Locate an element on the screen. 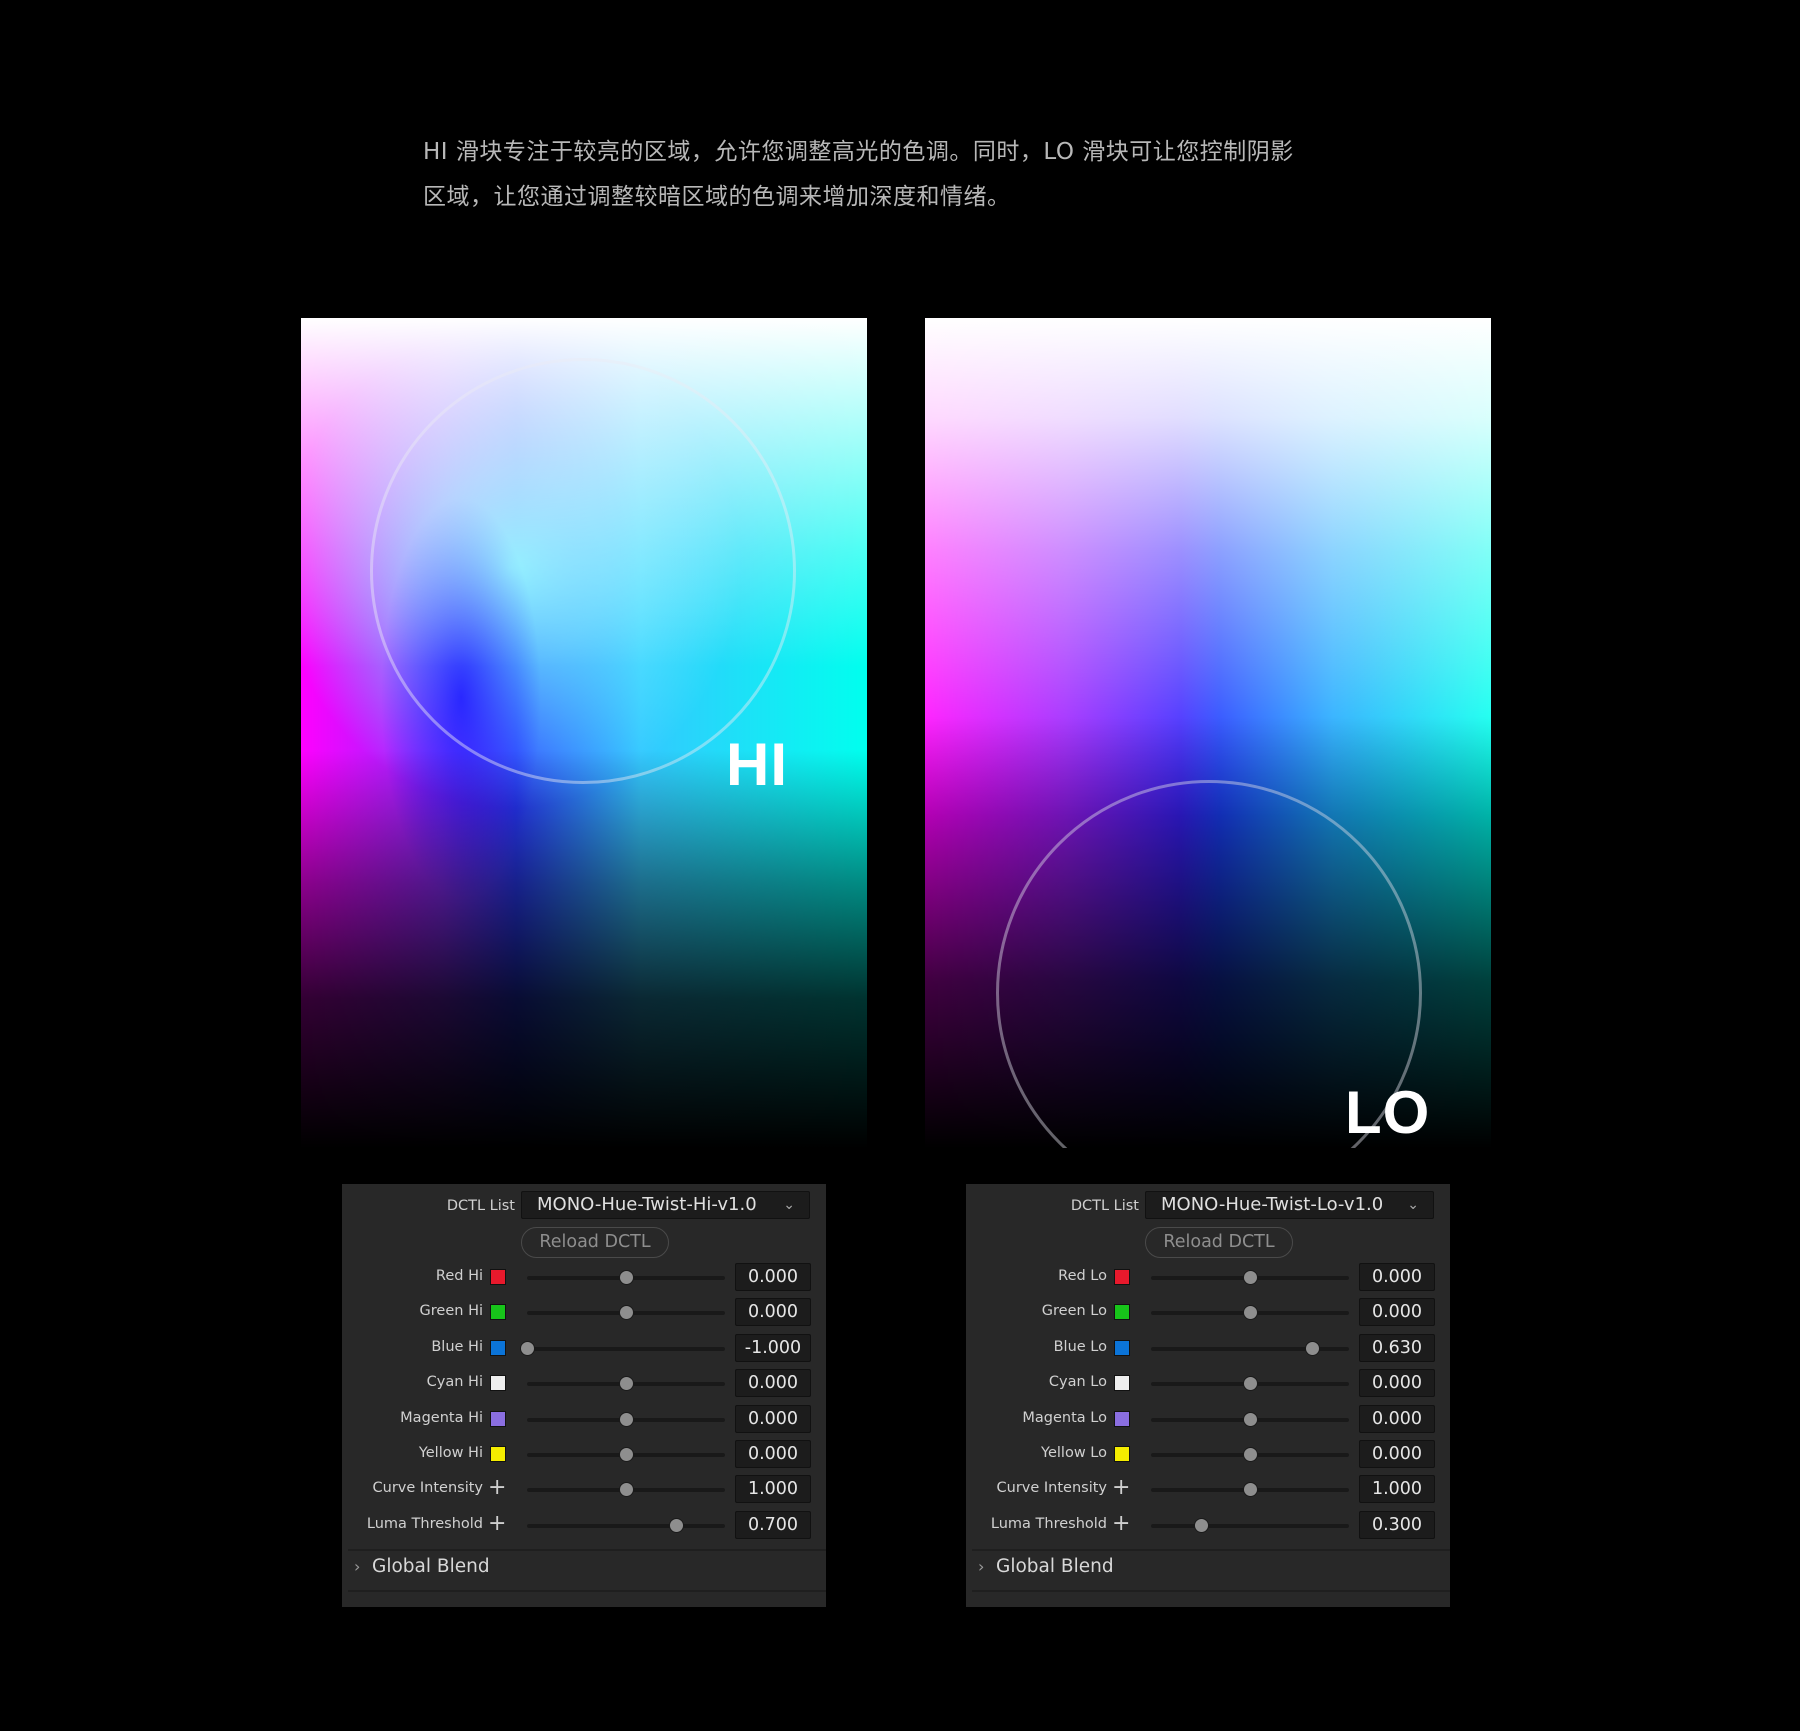 The width and height of the screenshot is (1800, 1731). param-label: Curve Intensity is located at coordinates (1052, 1488).